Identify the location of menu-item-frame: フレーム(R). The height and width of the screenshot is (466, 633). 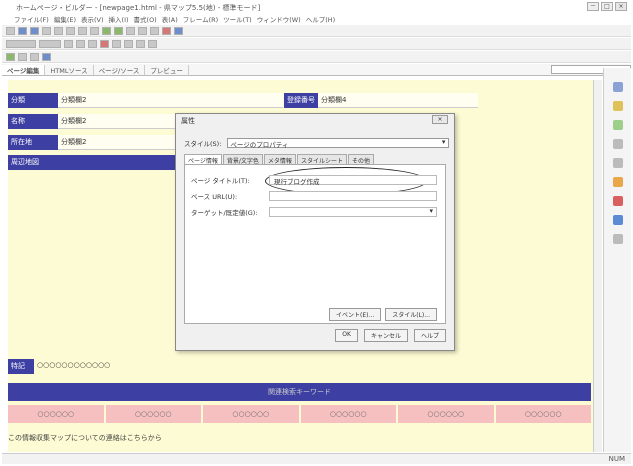
(200, 19).